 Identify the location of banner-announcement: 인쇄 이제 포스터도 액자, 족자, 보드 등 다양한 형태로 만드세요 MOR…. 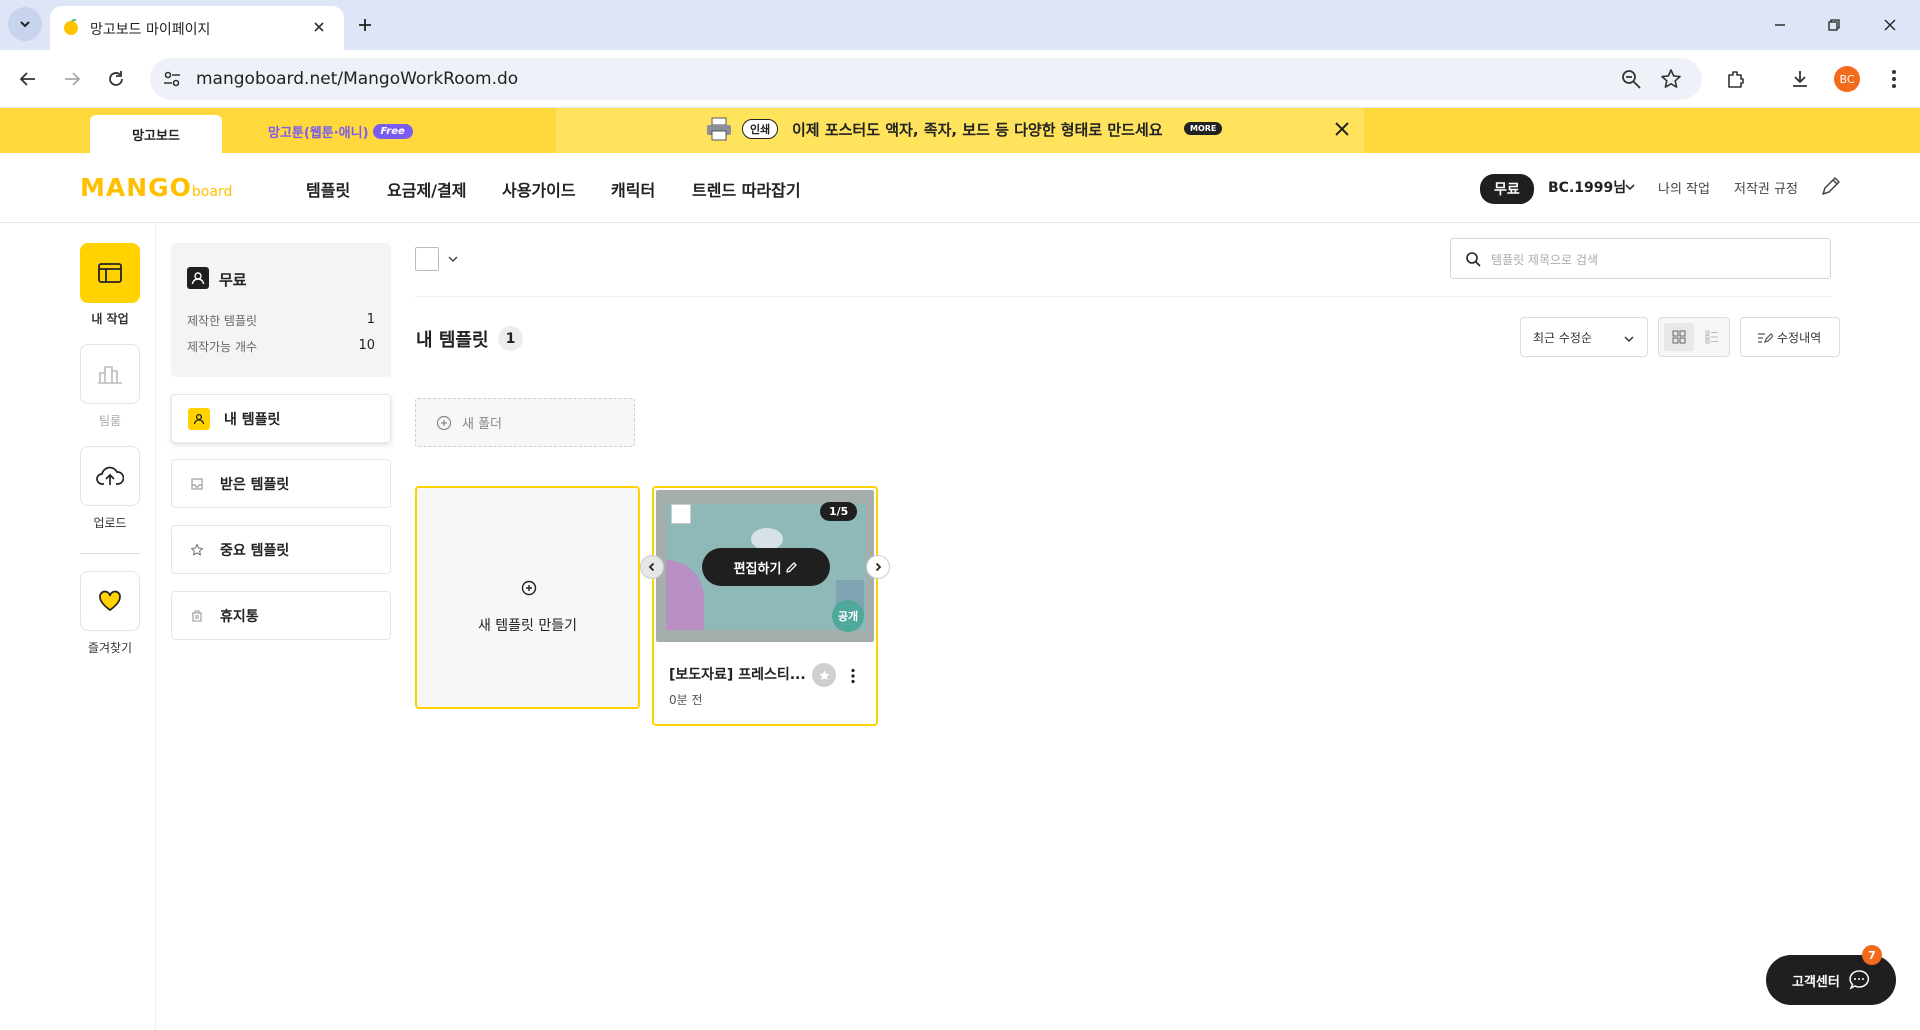
(960, 130).